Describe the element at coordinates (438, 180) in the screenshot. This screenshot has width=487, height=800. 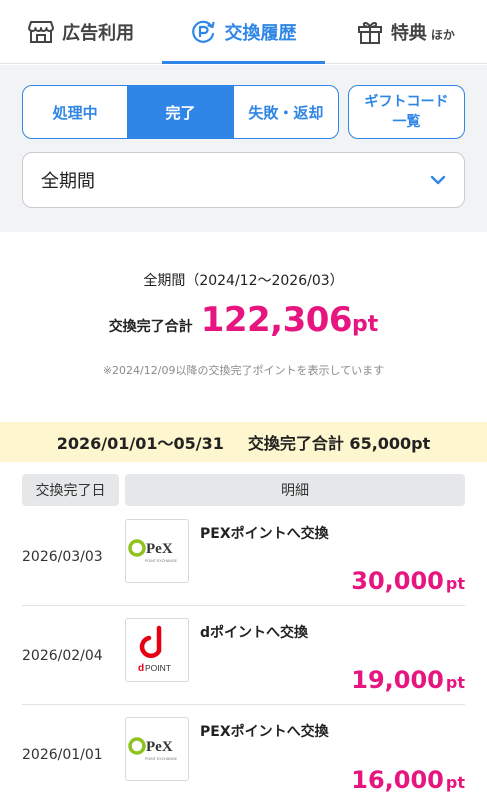
I see `chevron-down-icon` at that location.